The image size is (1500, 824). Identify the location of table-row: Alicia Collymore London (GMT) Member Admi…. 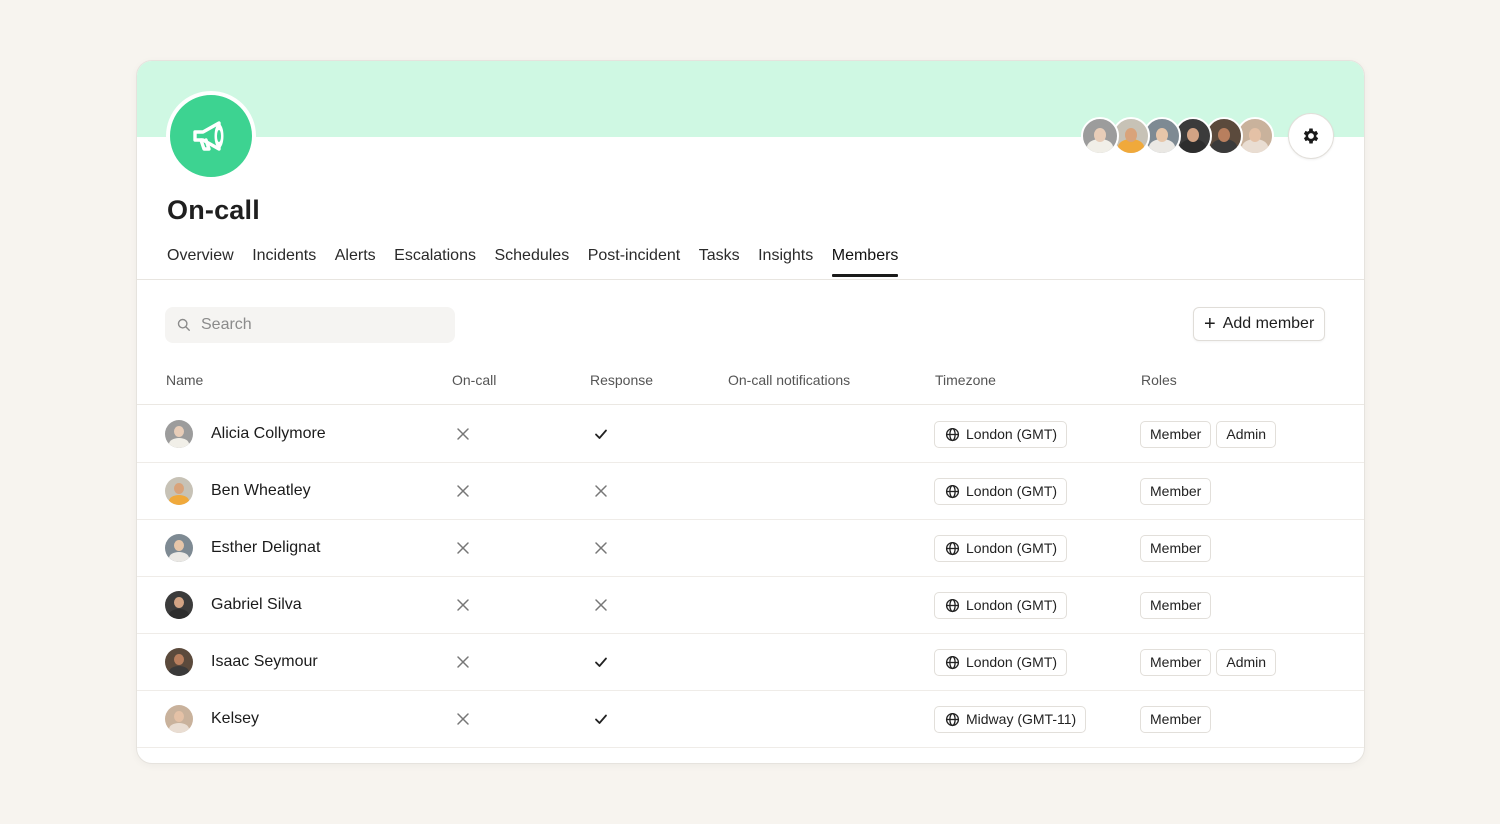
(750, 434).